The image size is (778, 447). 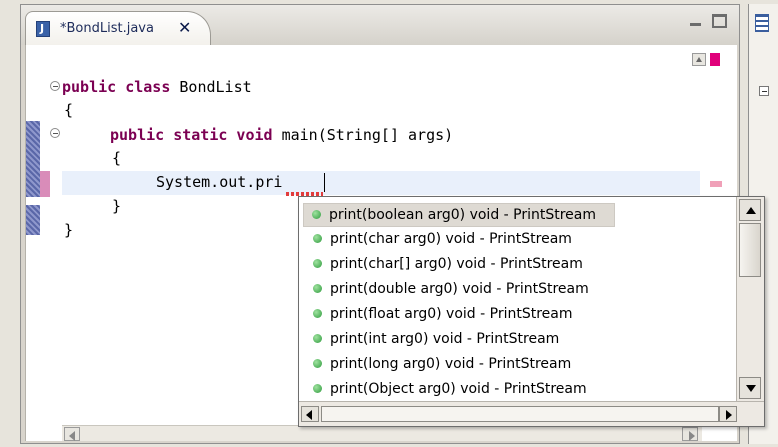 I want to click on maximize-icon, so click(x=719, y=21).